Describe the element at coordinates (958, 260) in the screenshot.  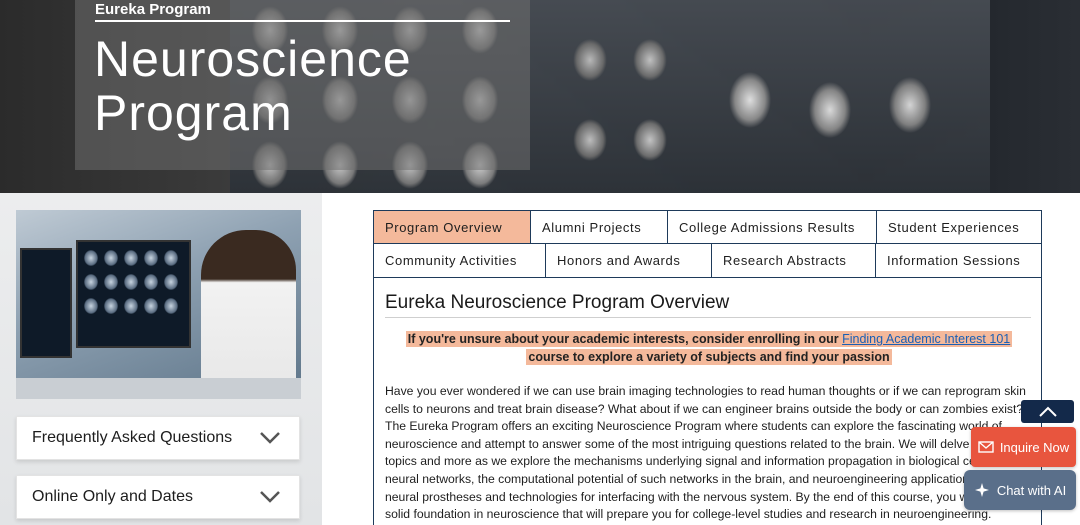
I see `tab-information-sessions: Information Sessions` at that location.